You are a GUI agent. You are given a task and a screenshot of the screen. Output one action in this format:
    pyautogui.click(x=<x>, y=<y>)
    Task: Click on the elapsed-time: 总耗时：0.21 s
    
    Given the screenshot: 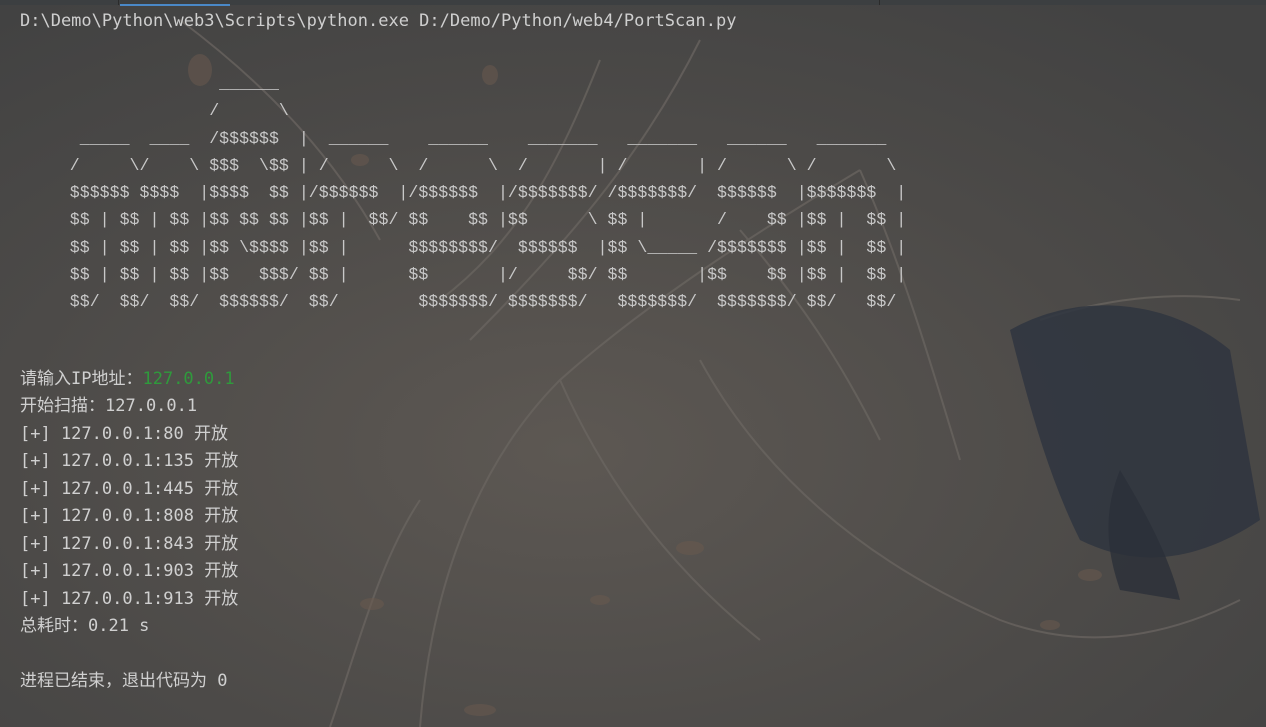 What is the action you would take?
    pyautogui.click(x=85, y=626)
    